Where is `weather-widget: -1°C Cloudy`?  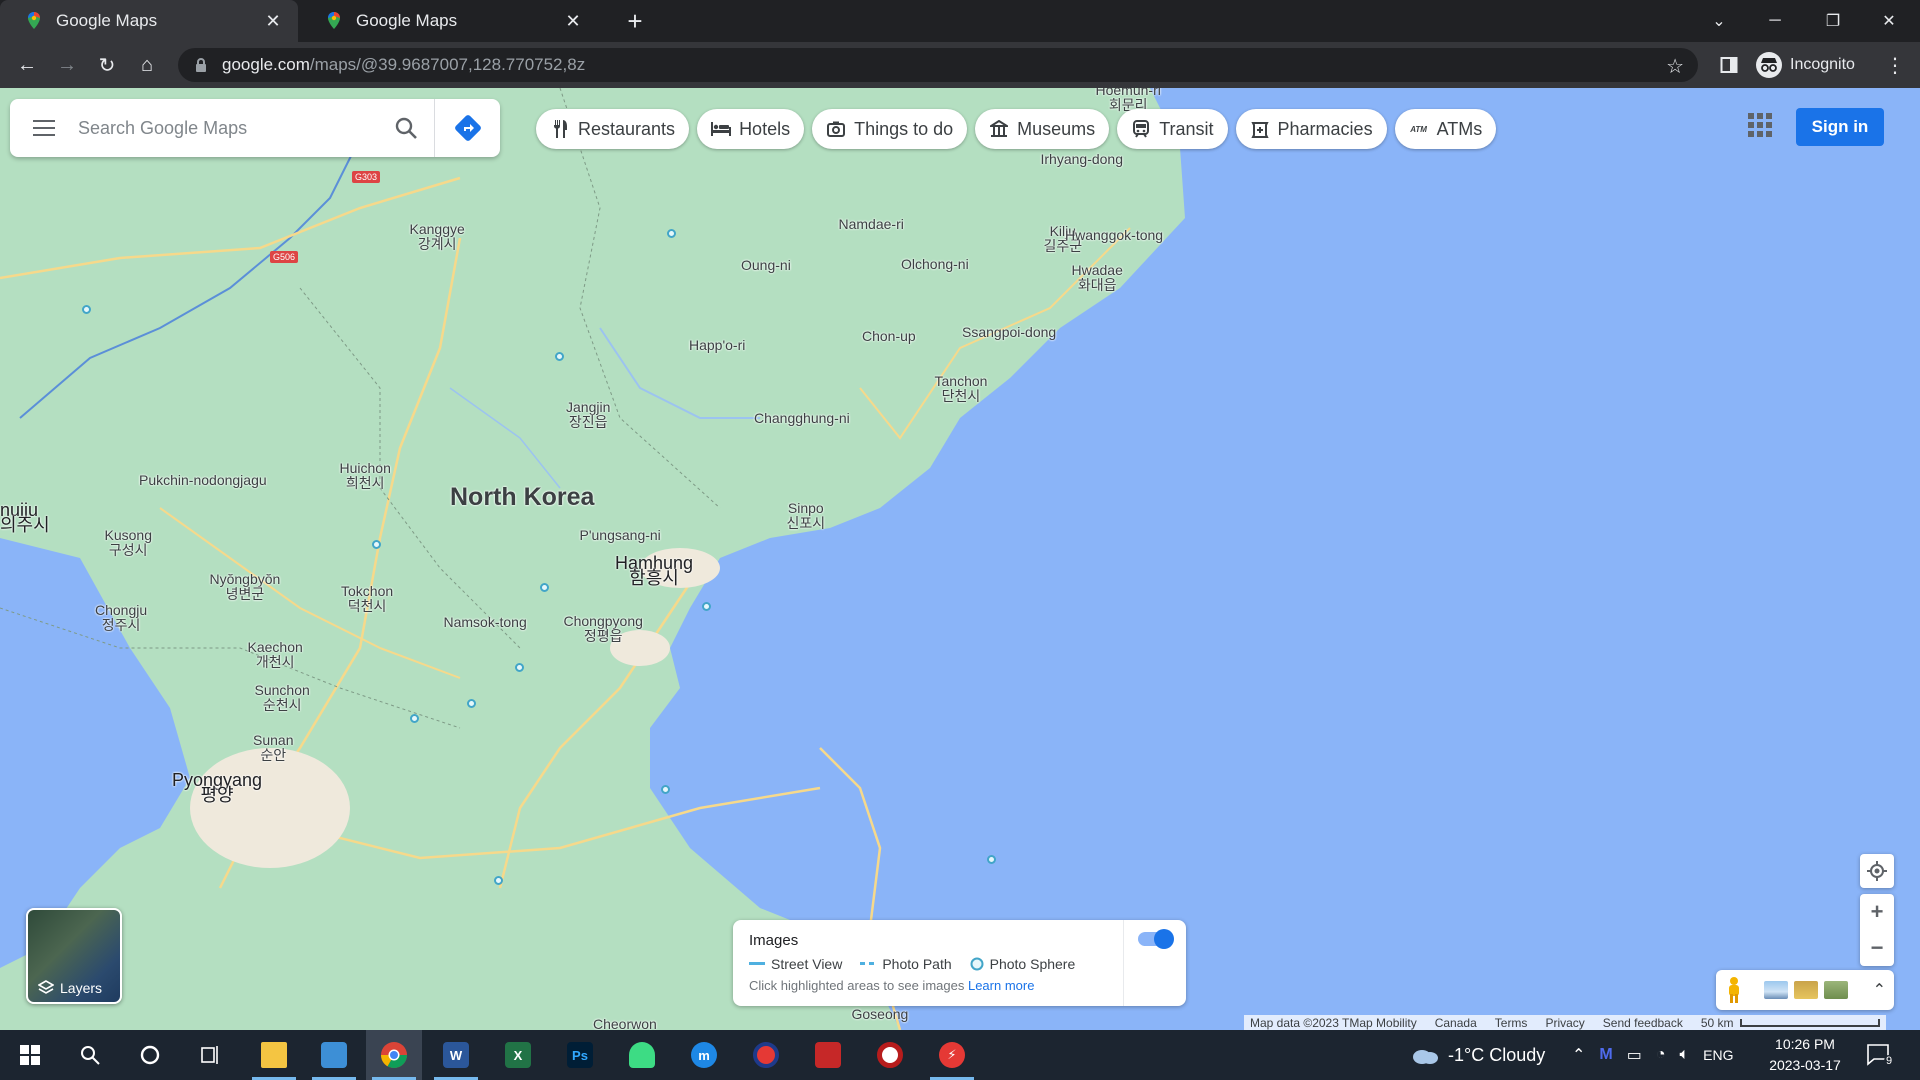
weather-widget: -1°C Cloudy is located at coordinates (1477, 1055).